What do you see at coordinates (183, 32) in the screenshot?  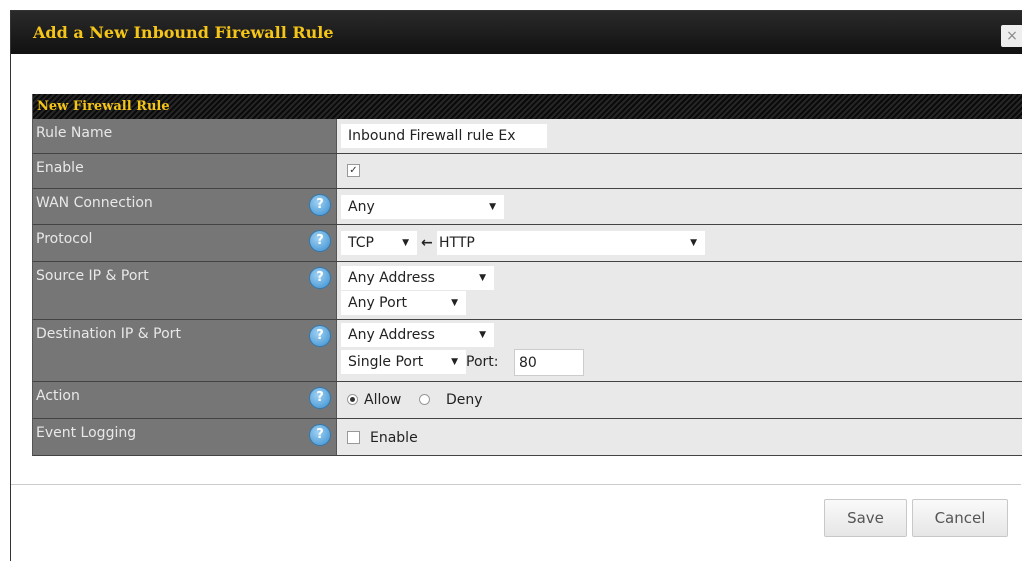 I see `dialog-title: Add a New Inbound Firewall Rule` at bounding box center [183, 32].